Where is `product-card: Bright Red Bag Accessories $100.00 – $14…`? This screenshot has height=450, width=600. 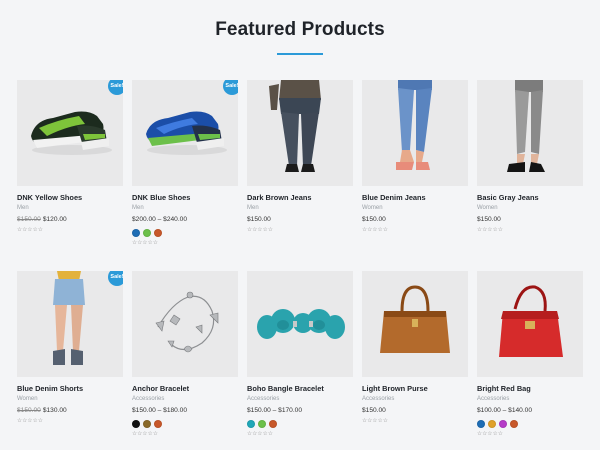
product-card: Bright Red Bag Accessories $100.00 – $14… is located at coordinates (530, 360).